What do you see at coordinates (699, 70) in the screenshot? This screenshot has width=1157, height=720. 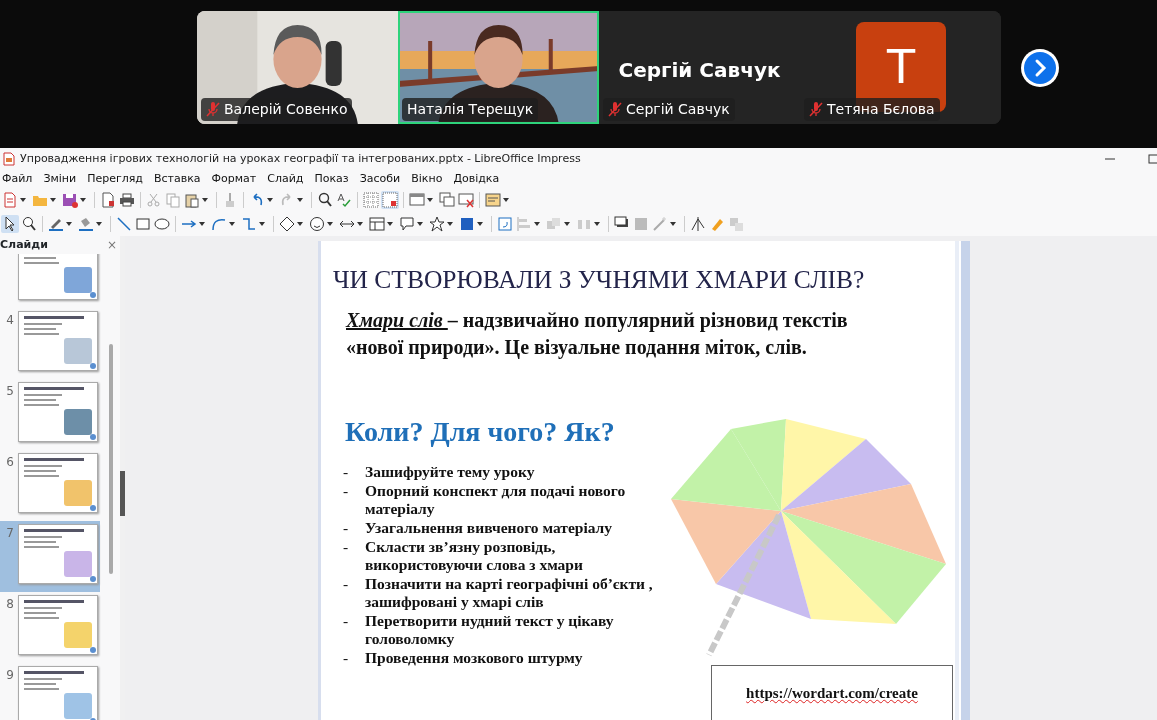 I see `participant-title: Сергій Савчук` at bounding box center [699, 70].